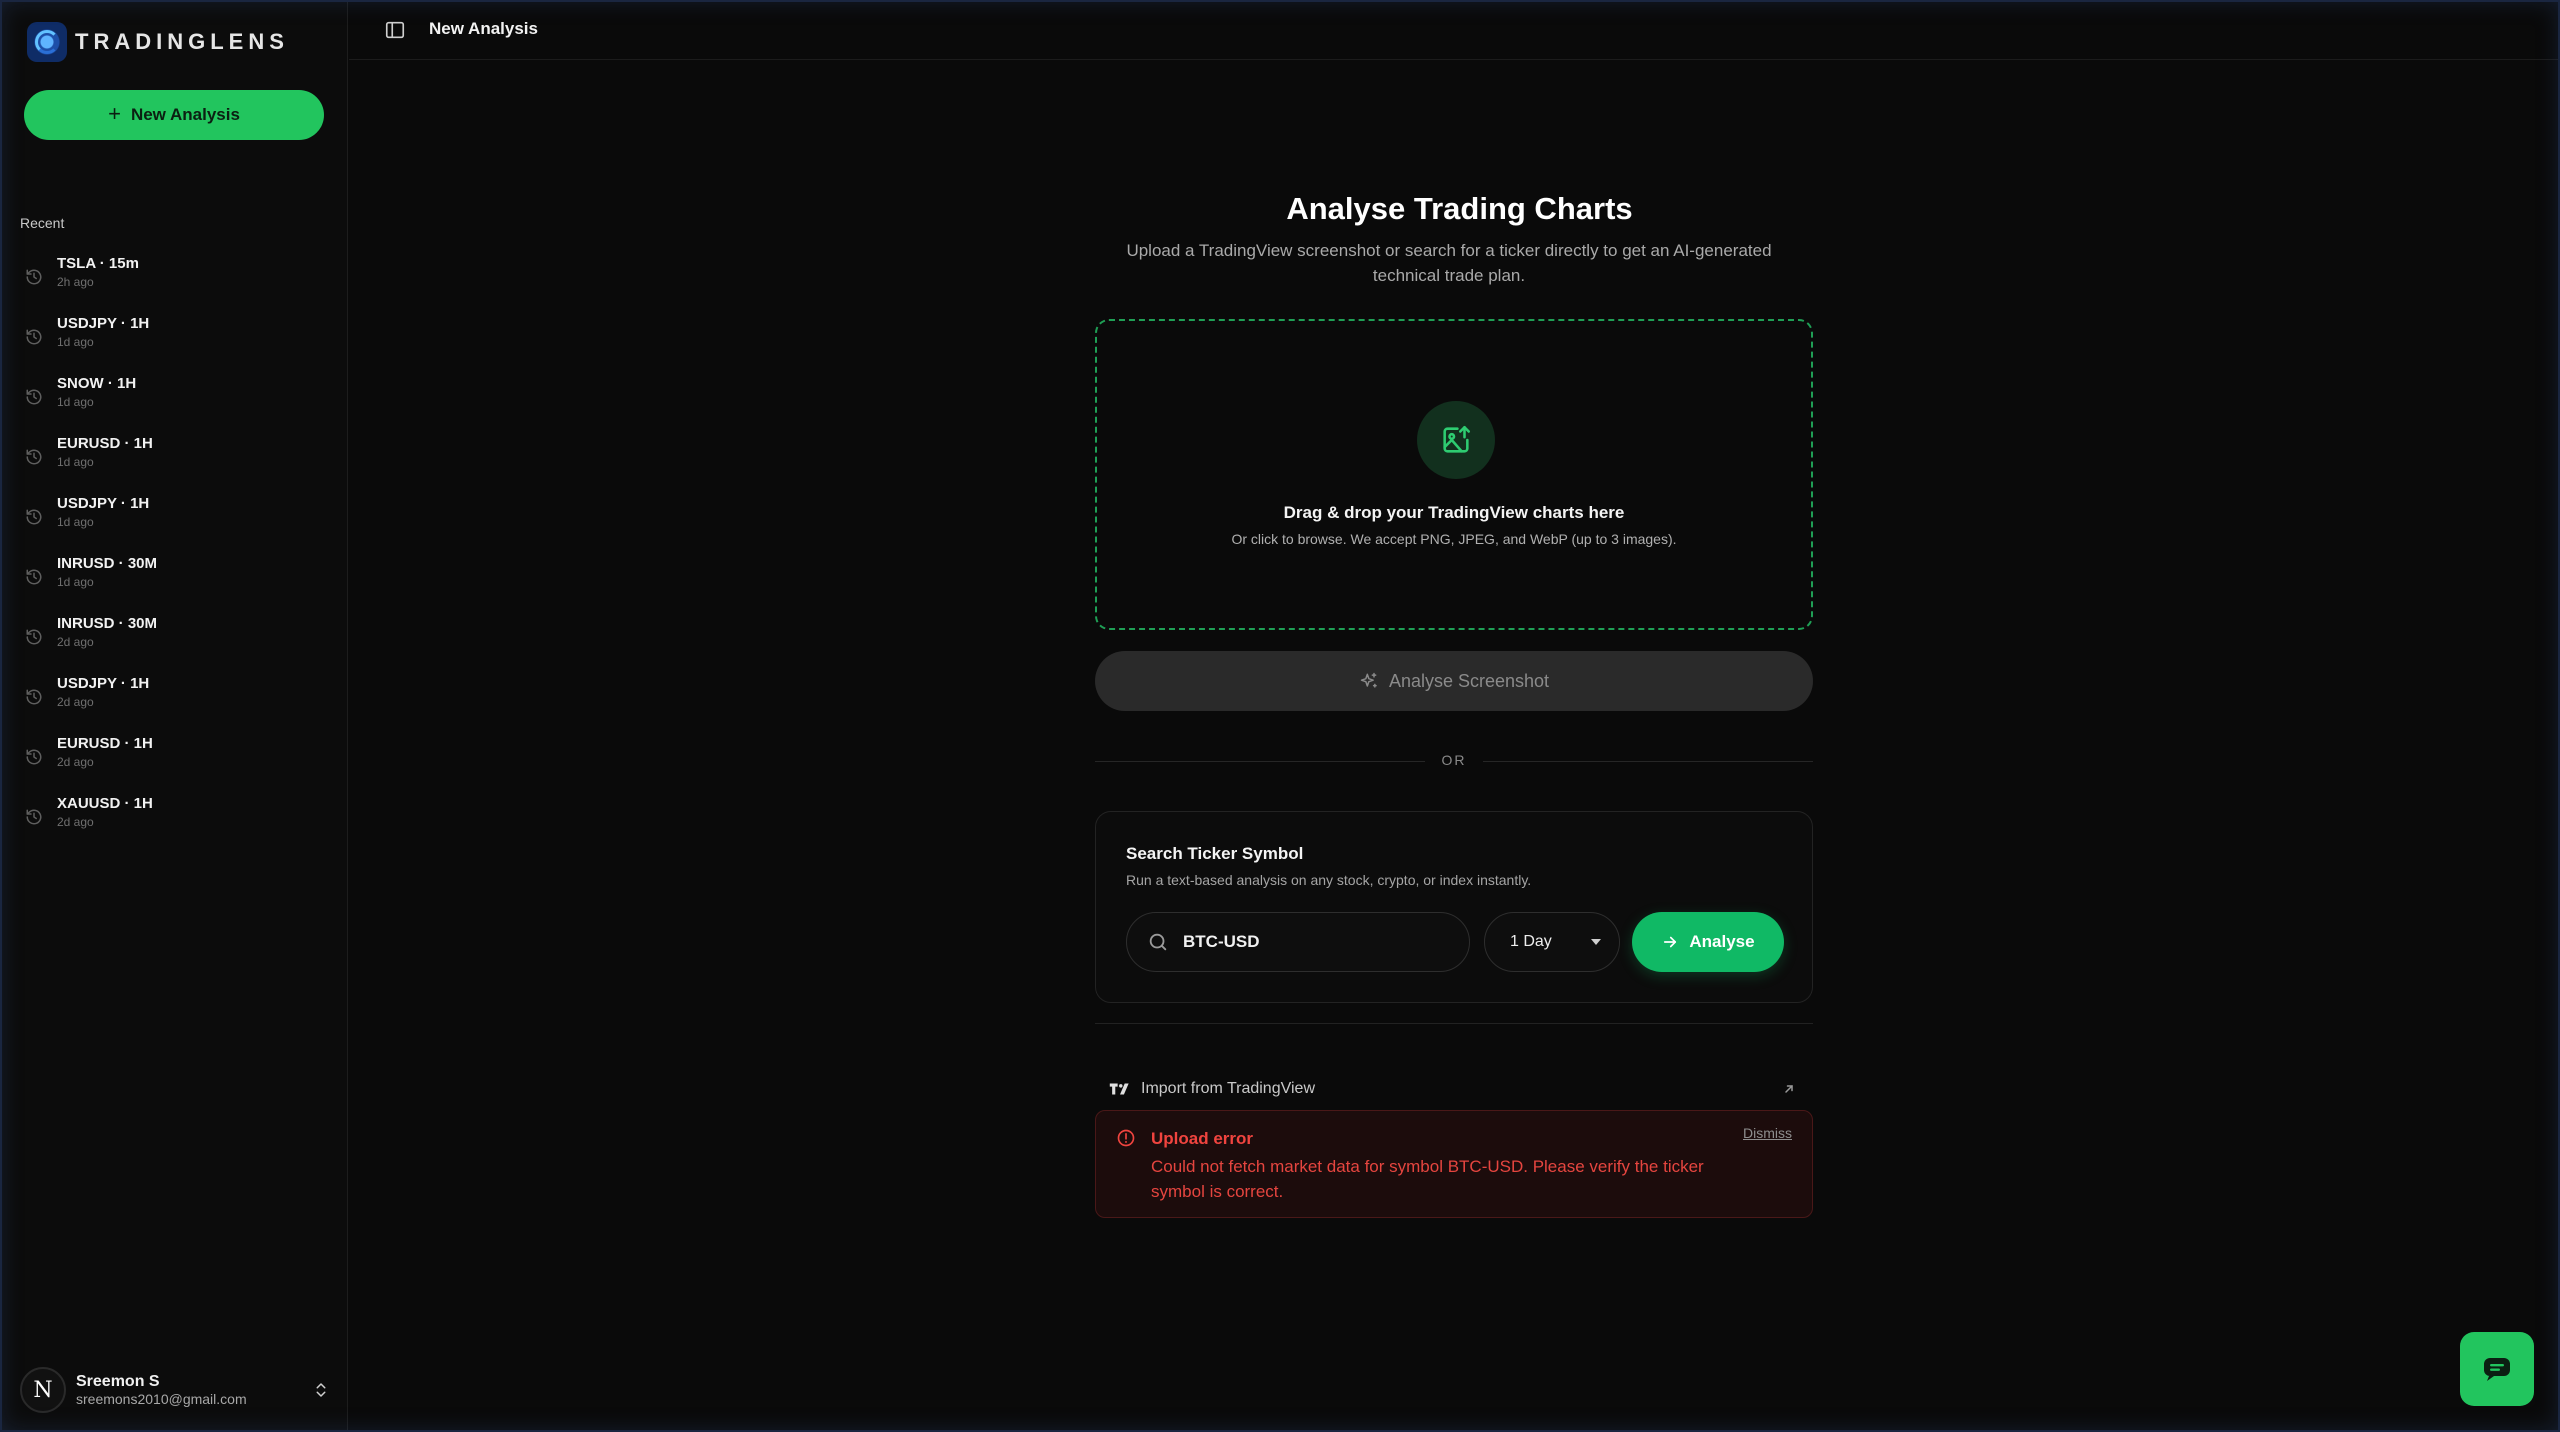 Image resolution: width=2560 pixels, height=1432 pixels. Describe the element at coordinates (1531, 941) in the screenshot. I see `timeframe-value: 1 Day` at that location.